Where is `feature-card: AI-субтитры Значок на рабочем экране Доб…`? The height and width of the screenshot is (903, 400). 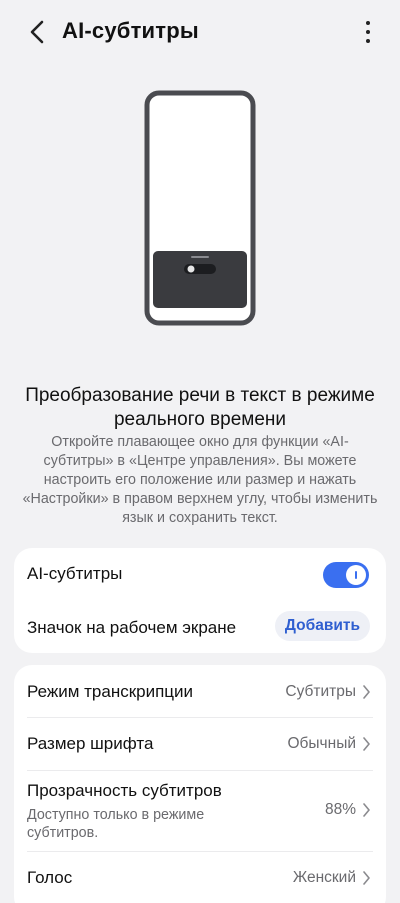
feature-card: AI-субтитры Значок на рабочем экране Доб… is located at coordinates (200, 600).